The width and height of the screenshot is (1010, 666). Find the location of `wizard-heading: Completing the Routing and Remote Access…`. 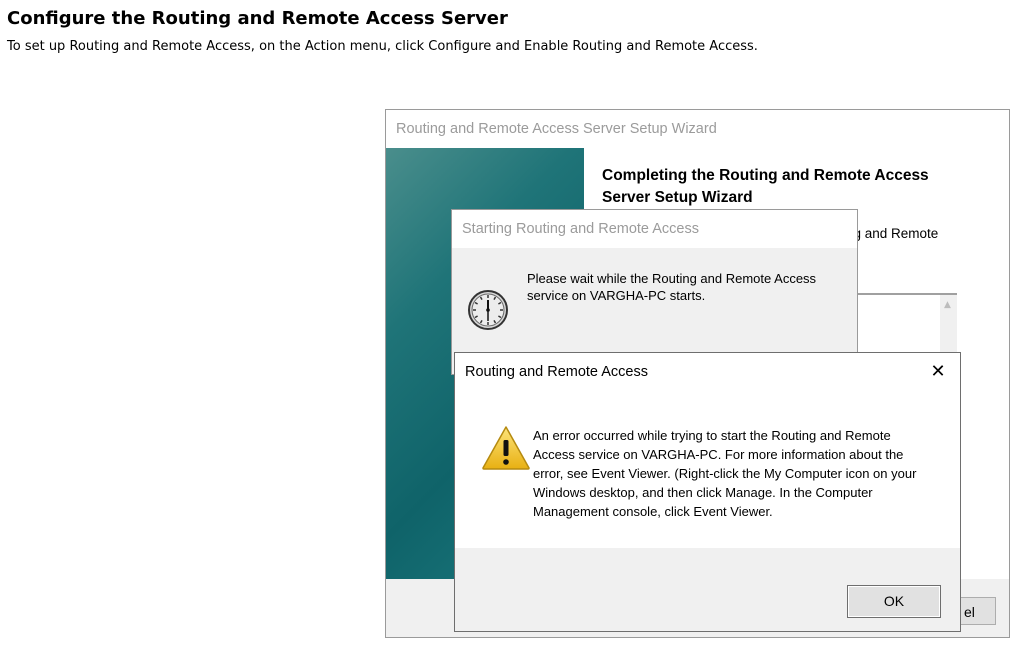

wizard-heading: Completing the Routing and Remote Access… is located at coordinates (765, 186).